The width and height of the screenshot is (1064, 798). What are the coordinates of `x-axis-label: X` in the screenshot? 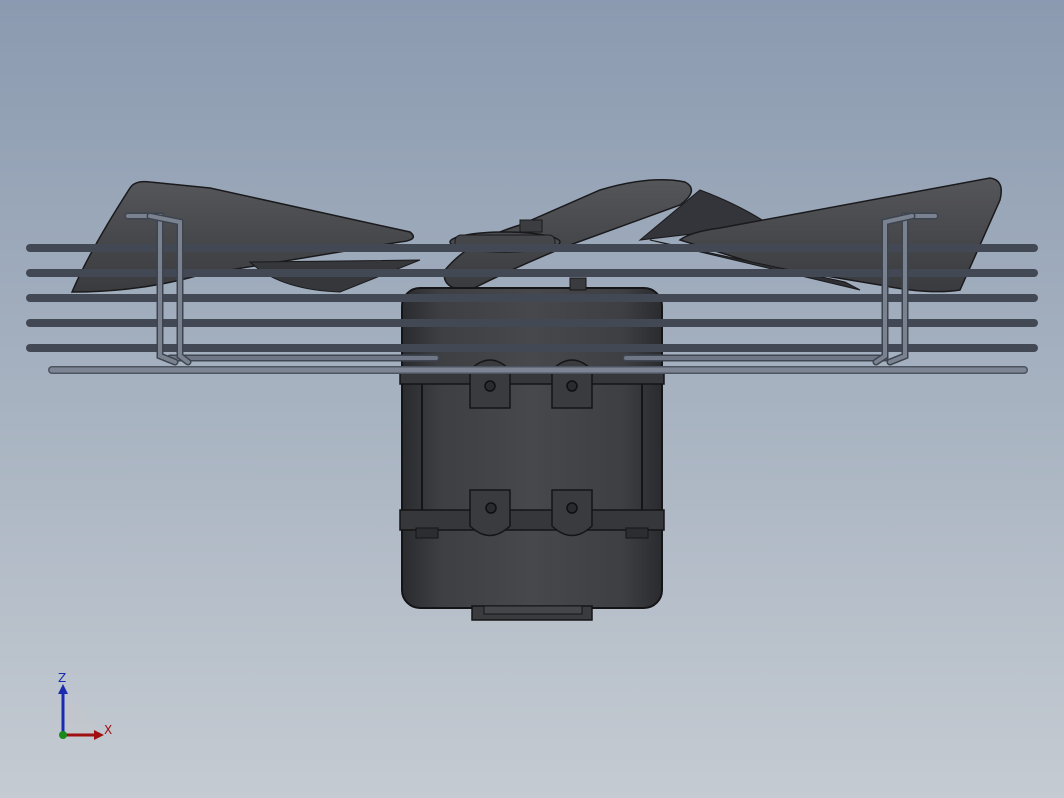 It's located at (108, 730).